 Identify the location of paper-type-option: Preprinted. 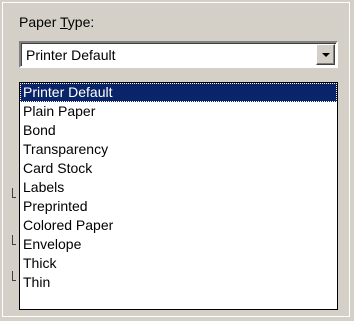
(178, 206).